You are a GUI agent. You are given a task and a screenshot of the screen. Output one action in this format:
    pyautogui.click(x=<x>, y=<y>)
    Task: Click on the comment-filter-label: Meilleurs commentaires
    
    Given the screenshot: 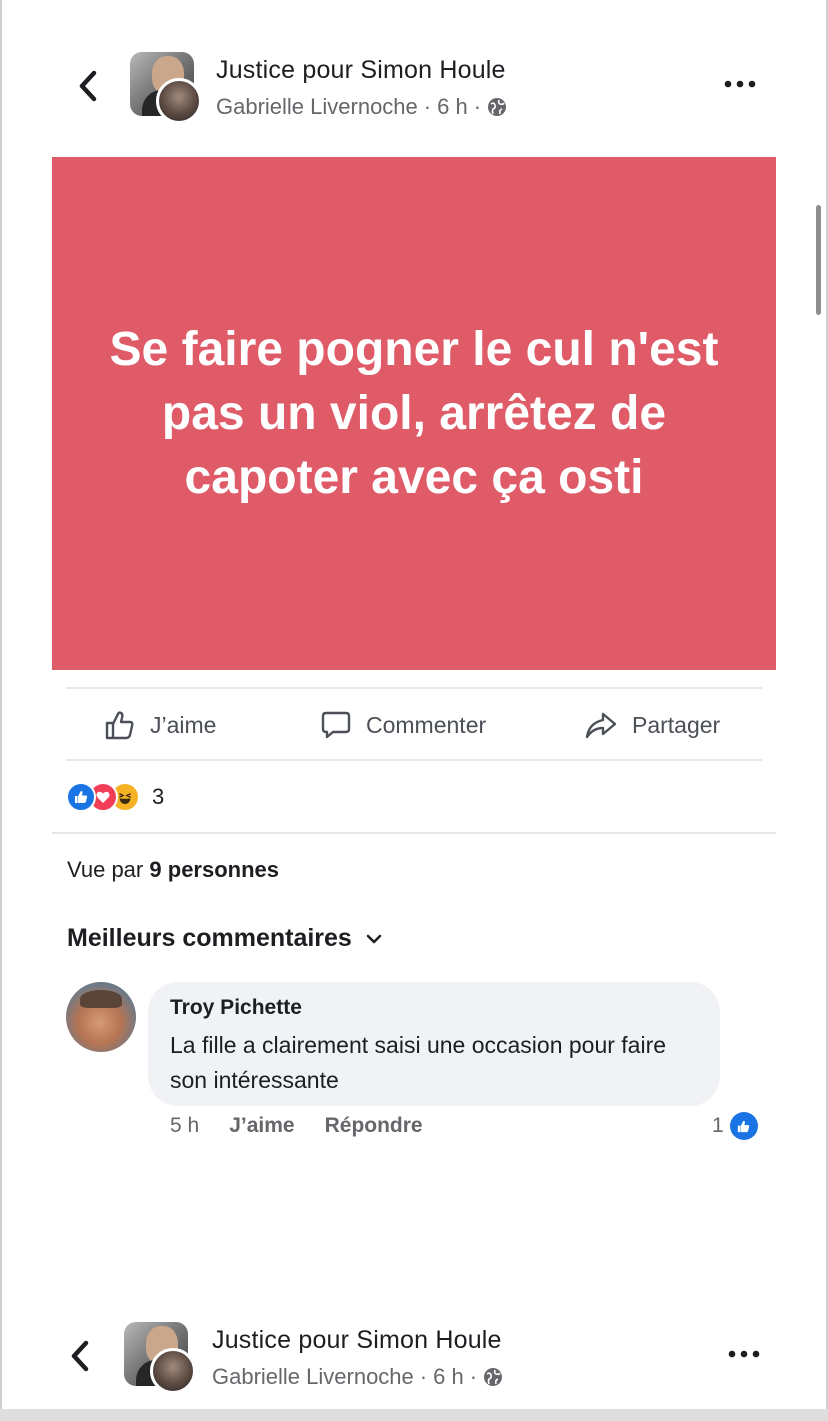 What is the action you would take?
    pyautogui.click(x=209, y=938)
    